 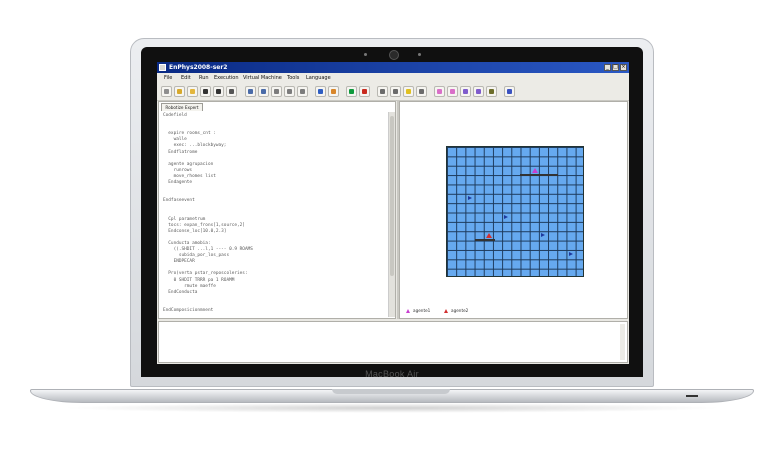 I want to click on compile-button, so click(x=333, y=91).